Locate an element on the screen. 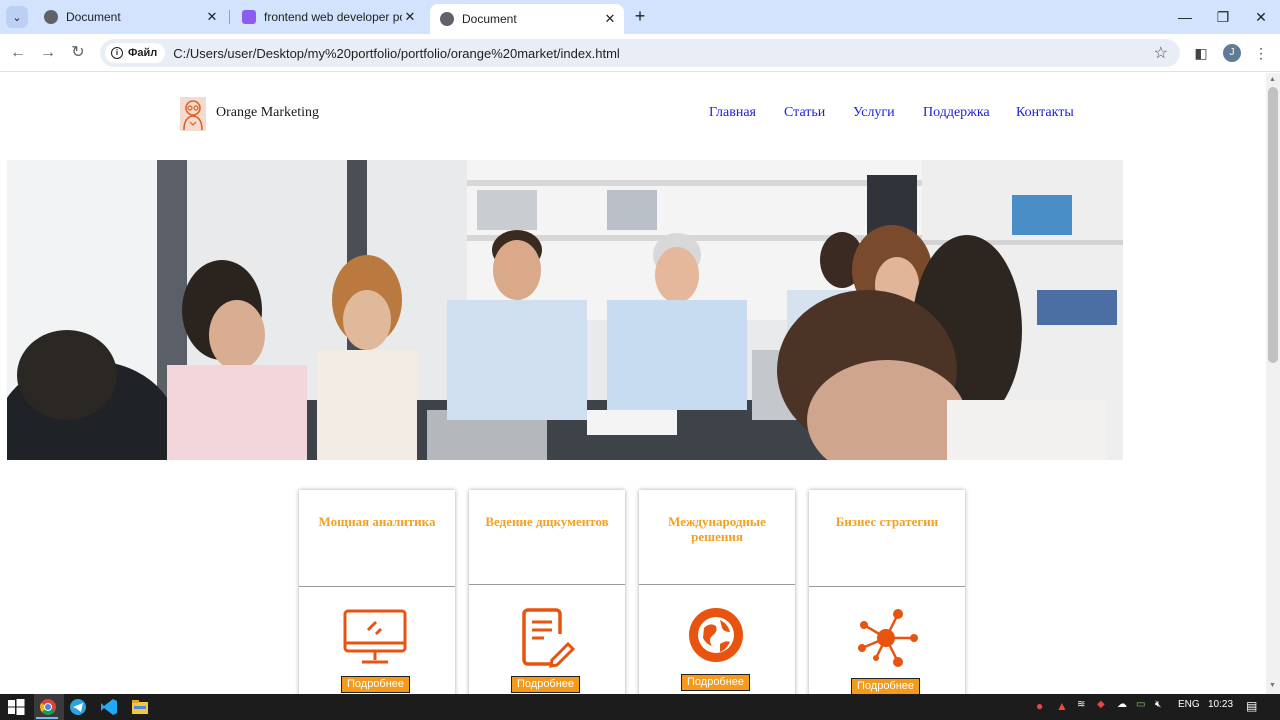 This screenshot has width=1280, height=720. telegram-icon is located at coordinates (78, 707).